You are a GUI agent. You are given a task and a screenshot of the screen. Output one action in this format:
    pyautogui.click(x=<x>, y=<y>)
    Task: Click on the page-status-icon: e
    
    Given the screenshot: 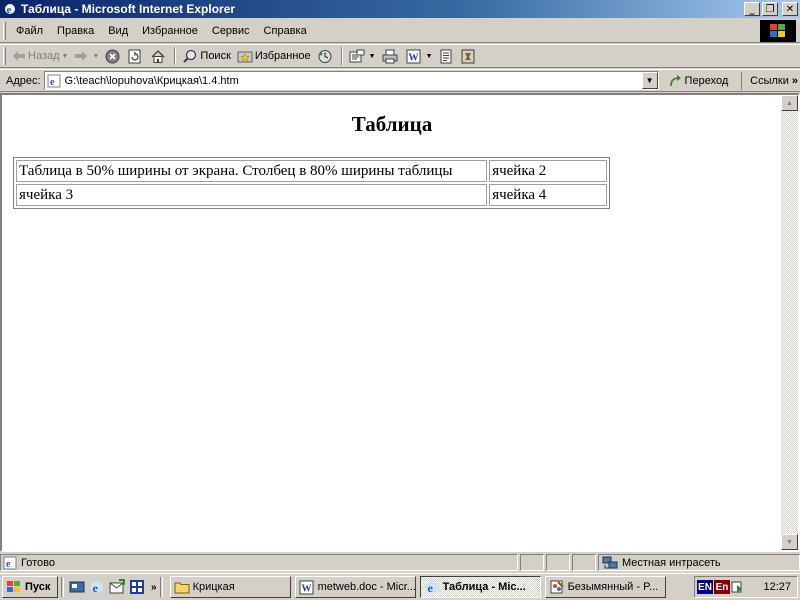 What is the action you would take?
    pyautogui.click(x=10, y=563)
    